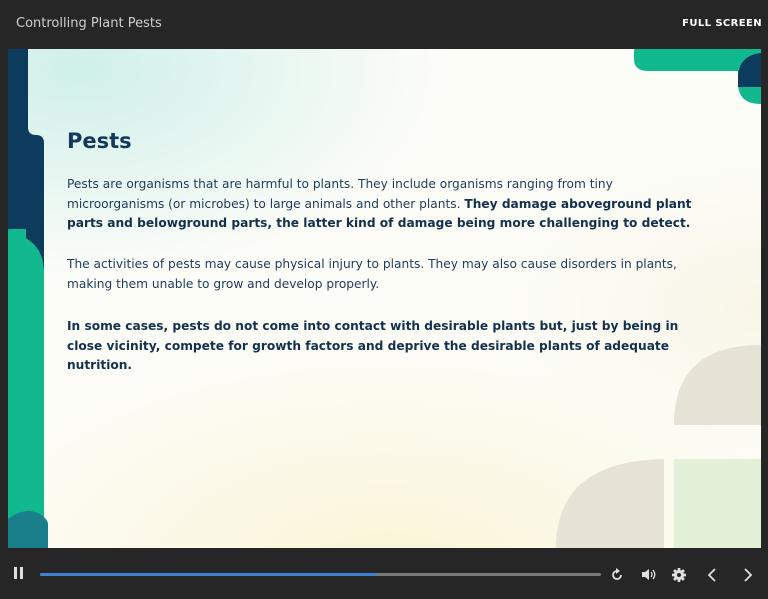 The image size is (768, 599). What do you see at coordinates (697, 76) in the screenshot?
I see `top-right-decoration` at bounding box center [697, 76].